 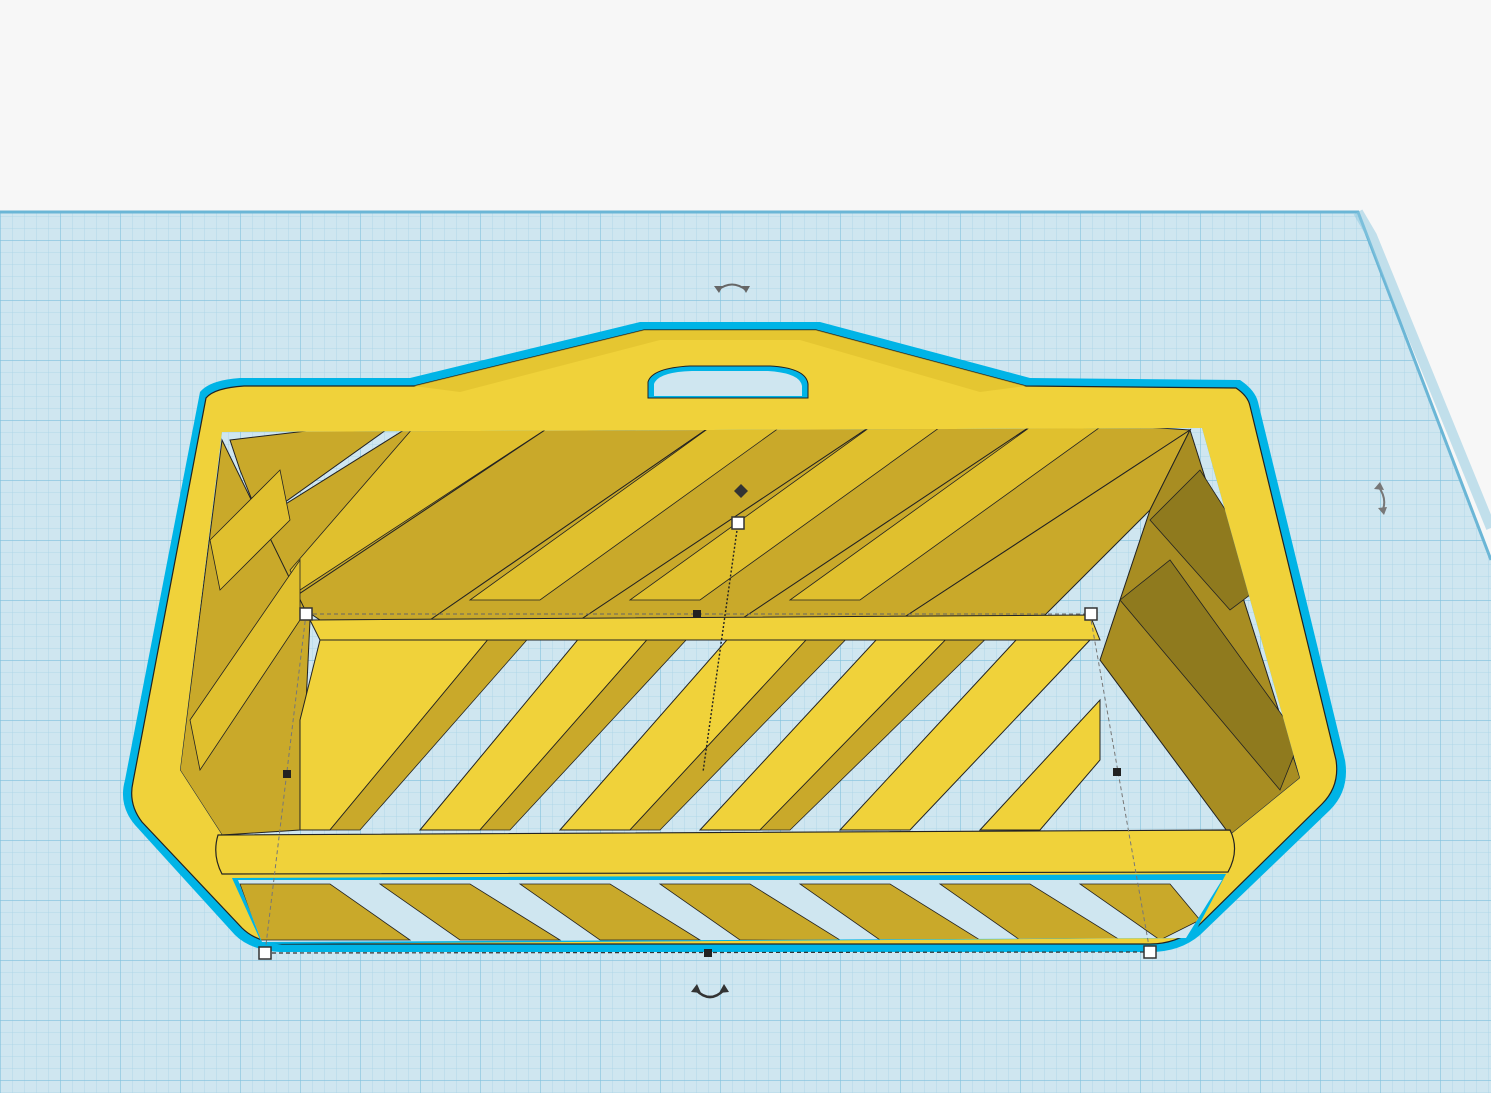 I want to click on resize-handle-front-mid, so click(x=708, y=953).